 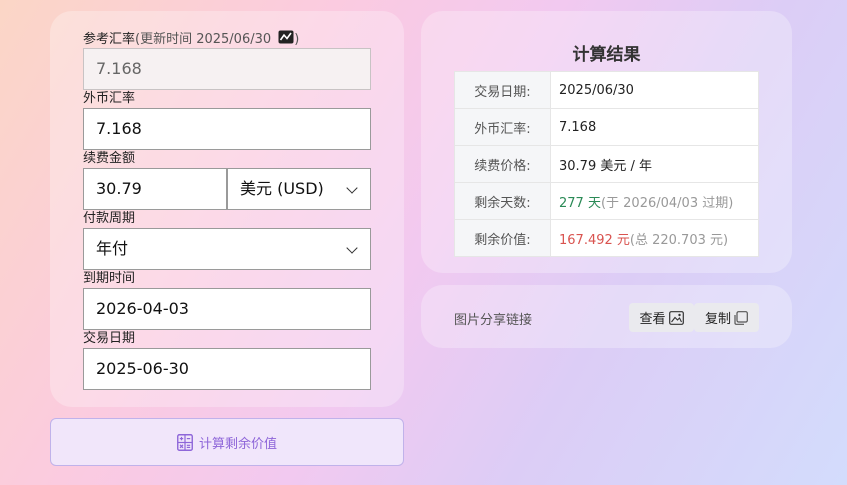 What do you see at coordinates (297, 39) in the screenshot?
I see `ref-rate-update-time-close: )` at bounding box center [297, 39].